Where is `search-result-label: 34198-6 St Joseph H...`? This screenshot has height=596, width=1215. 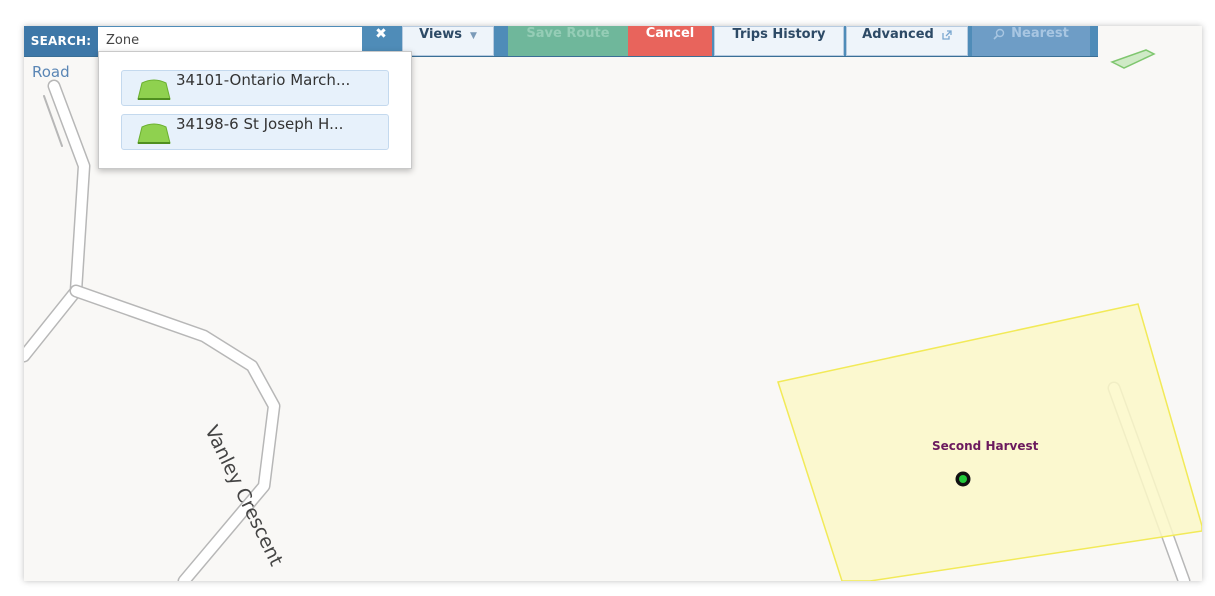
search-result-label: 34198-6 St Joseph H... is located at coordinates (260, 124).